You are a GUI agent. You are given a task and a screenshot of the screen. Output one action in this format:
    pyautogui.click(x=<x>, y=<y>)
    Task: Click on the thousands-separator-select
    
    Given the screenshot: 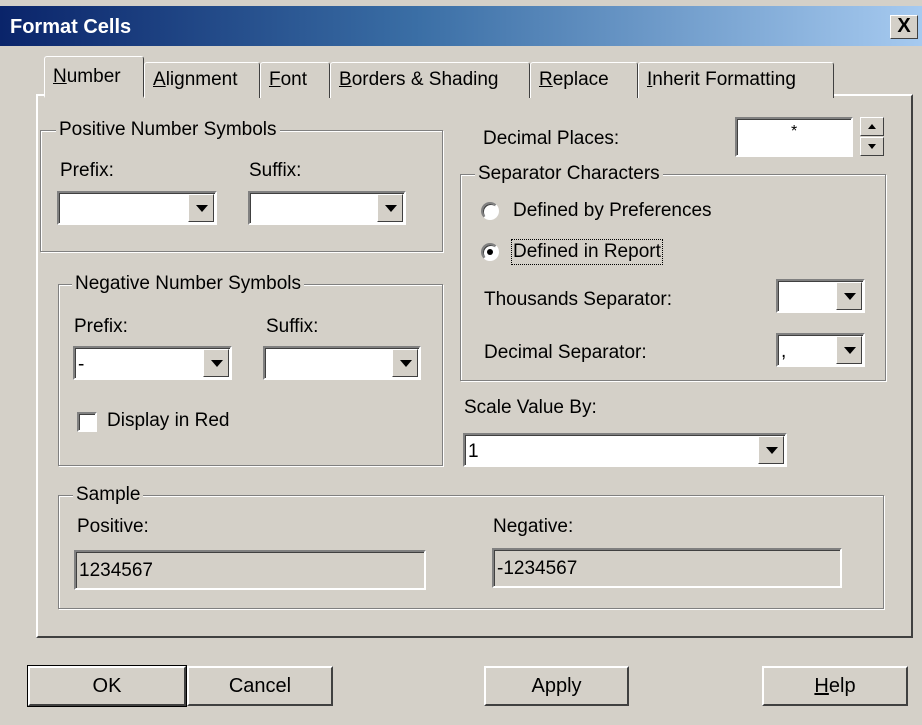 What is the action you would take?
    pyautogui.click(x=820, y=296)
    